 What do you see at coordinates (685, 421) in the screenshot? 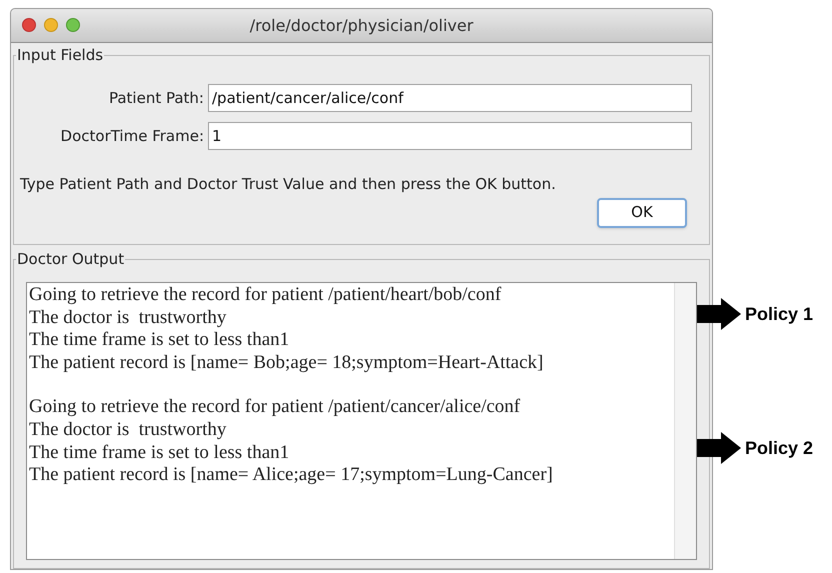
I see `scrollbar-track` at bounding box center [685, 421].